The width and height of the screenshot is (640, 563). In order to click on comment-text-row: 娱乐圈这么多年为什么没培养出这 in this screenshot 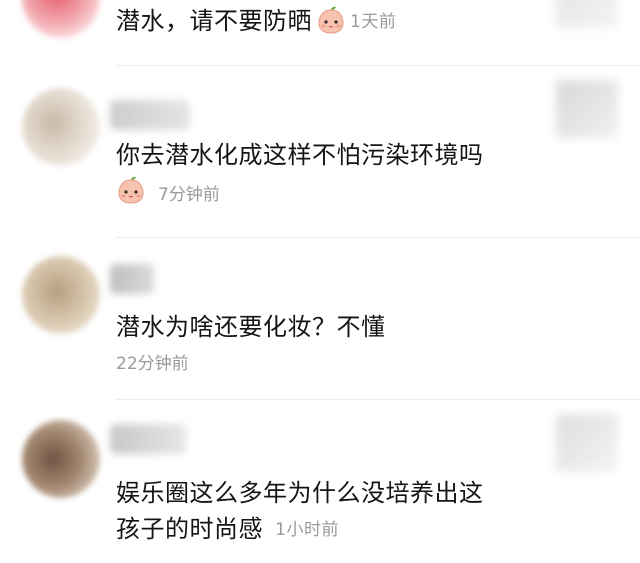, I will do `click(328, 493)`.